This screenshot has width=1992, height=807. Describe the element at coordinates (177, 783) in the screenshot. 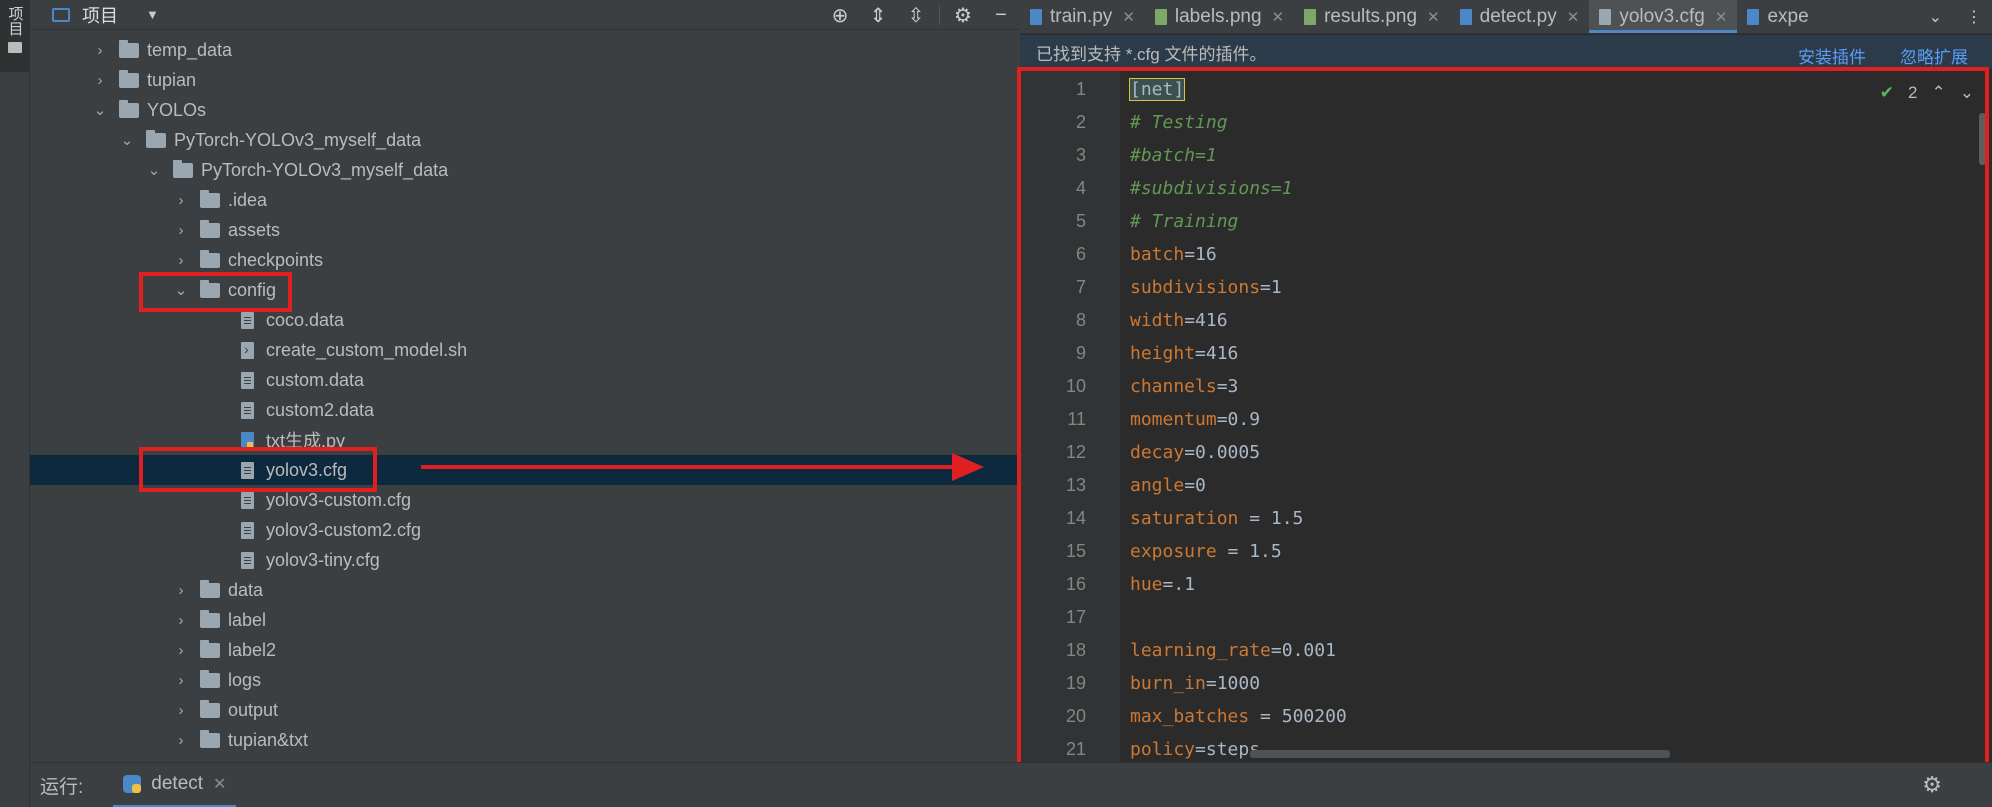

I see `run-tab-label: detect` at that location.